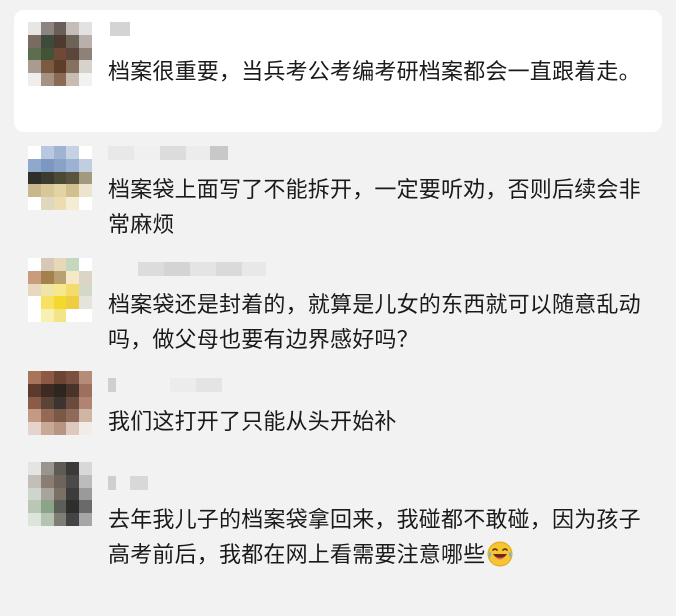 This screenshot has width=676, height=616. What do you see at coordinates (500, 554) in the screenshot?
I see `laughing-tears-emoji-icon` at bounding box center [500, 554].